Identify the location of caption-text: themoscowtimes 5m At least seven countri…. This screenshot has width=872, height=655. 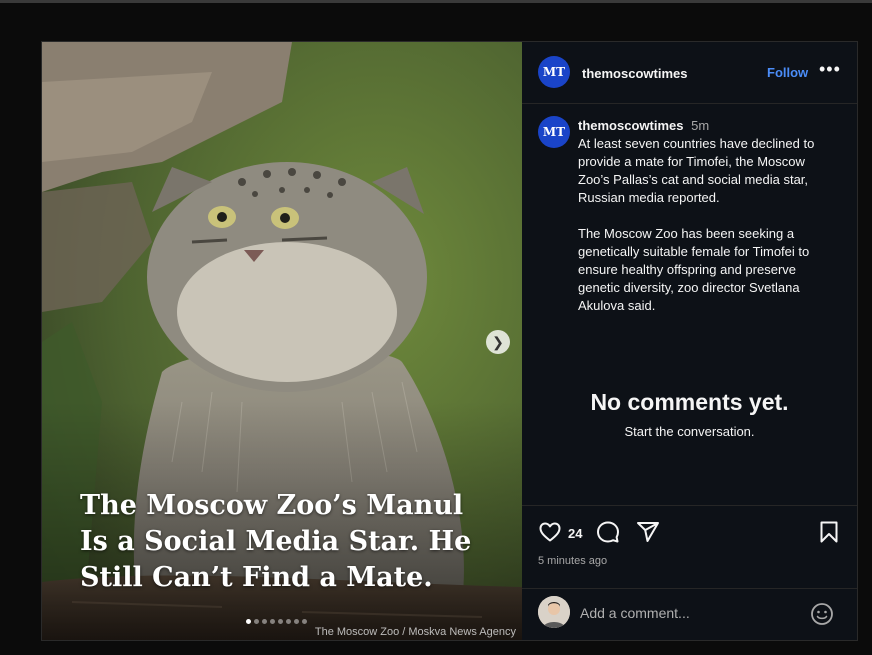
(709, 225).